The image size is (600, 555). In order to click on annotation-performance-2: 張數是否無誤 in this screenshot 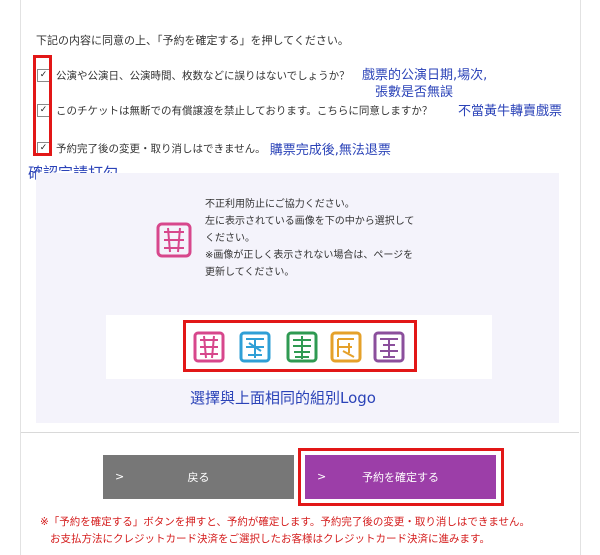, I will do `click(414, 92)`.